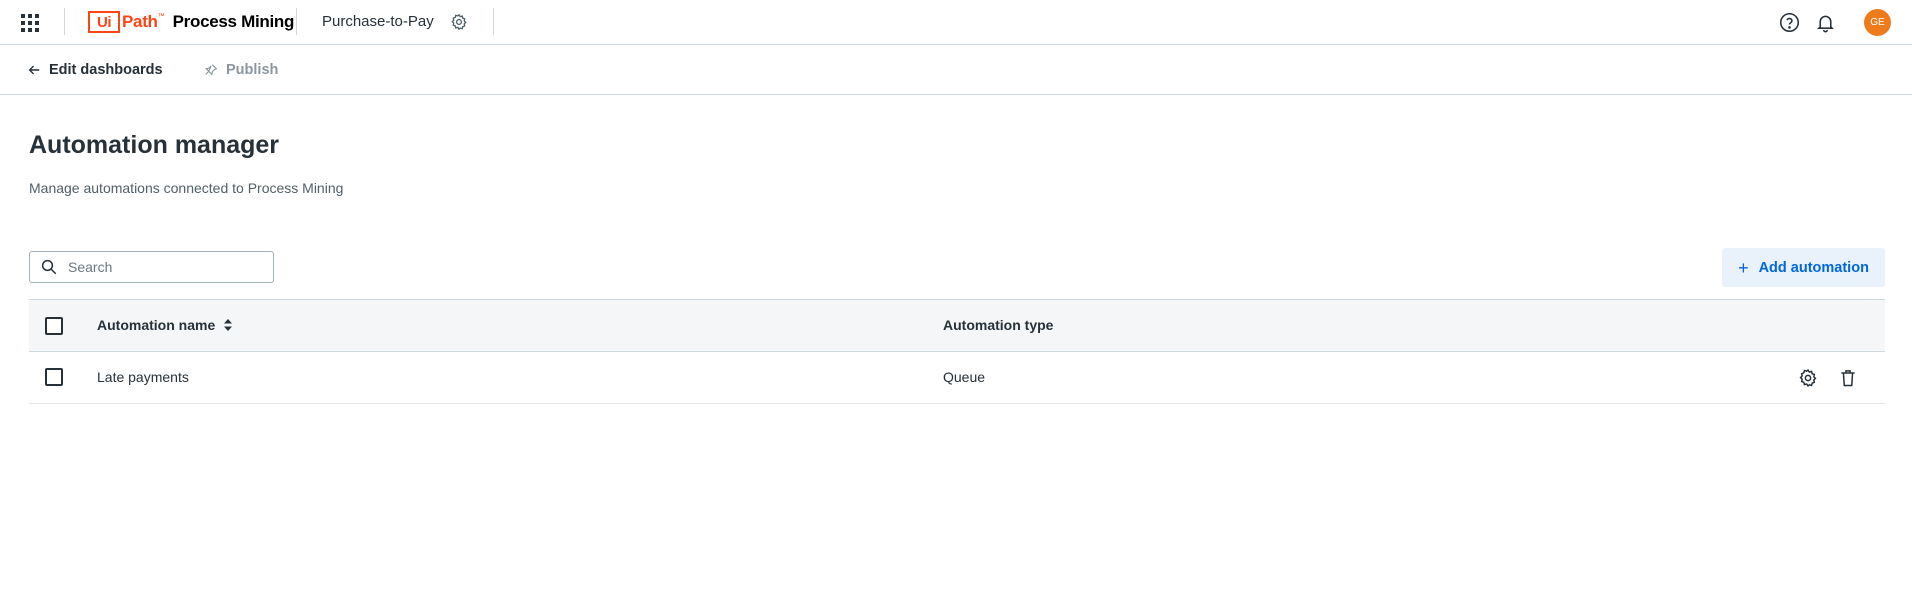 The height and width of the screenshot is (598, 1912). Describe the element at coordinates (378, 21) in the screenshot. I see `process-app-name: Purchase-to-Pay` at that location.